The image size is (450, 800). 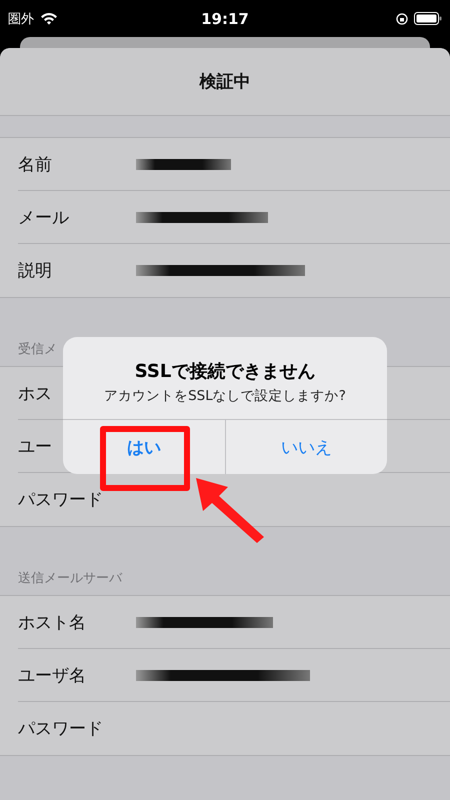 I want to click on rotation-lock-icon, so click(x=402, y=18).